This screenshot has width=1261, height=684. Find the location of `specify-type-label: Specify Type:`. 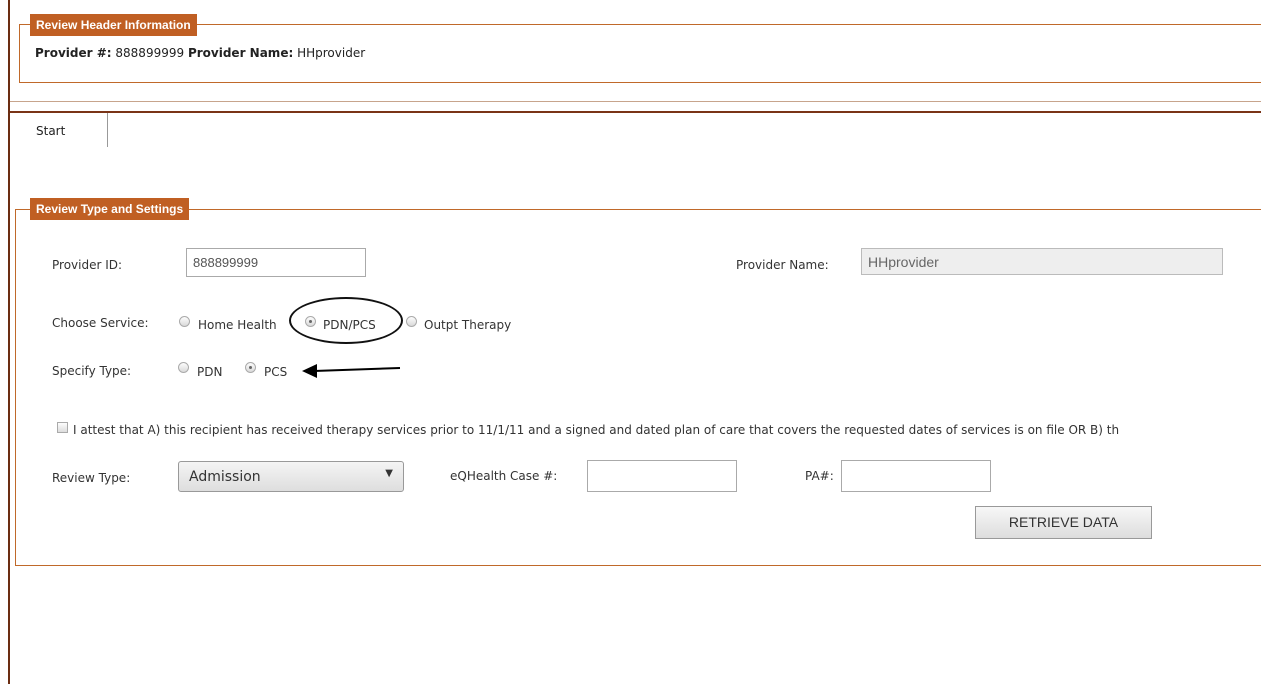

specify-type-label: Specify Type: is located at coordinates (92, 371).